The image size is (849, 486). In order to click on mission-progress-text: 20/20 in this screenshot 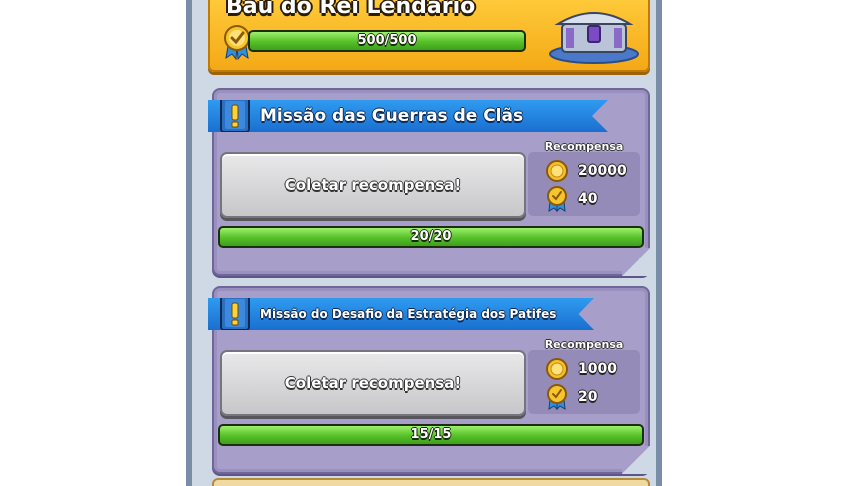, I will do `click(431, 236)`.